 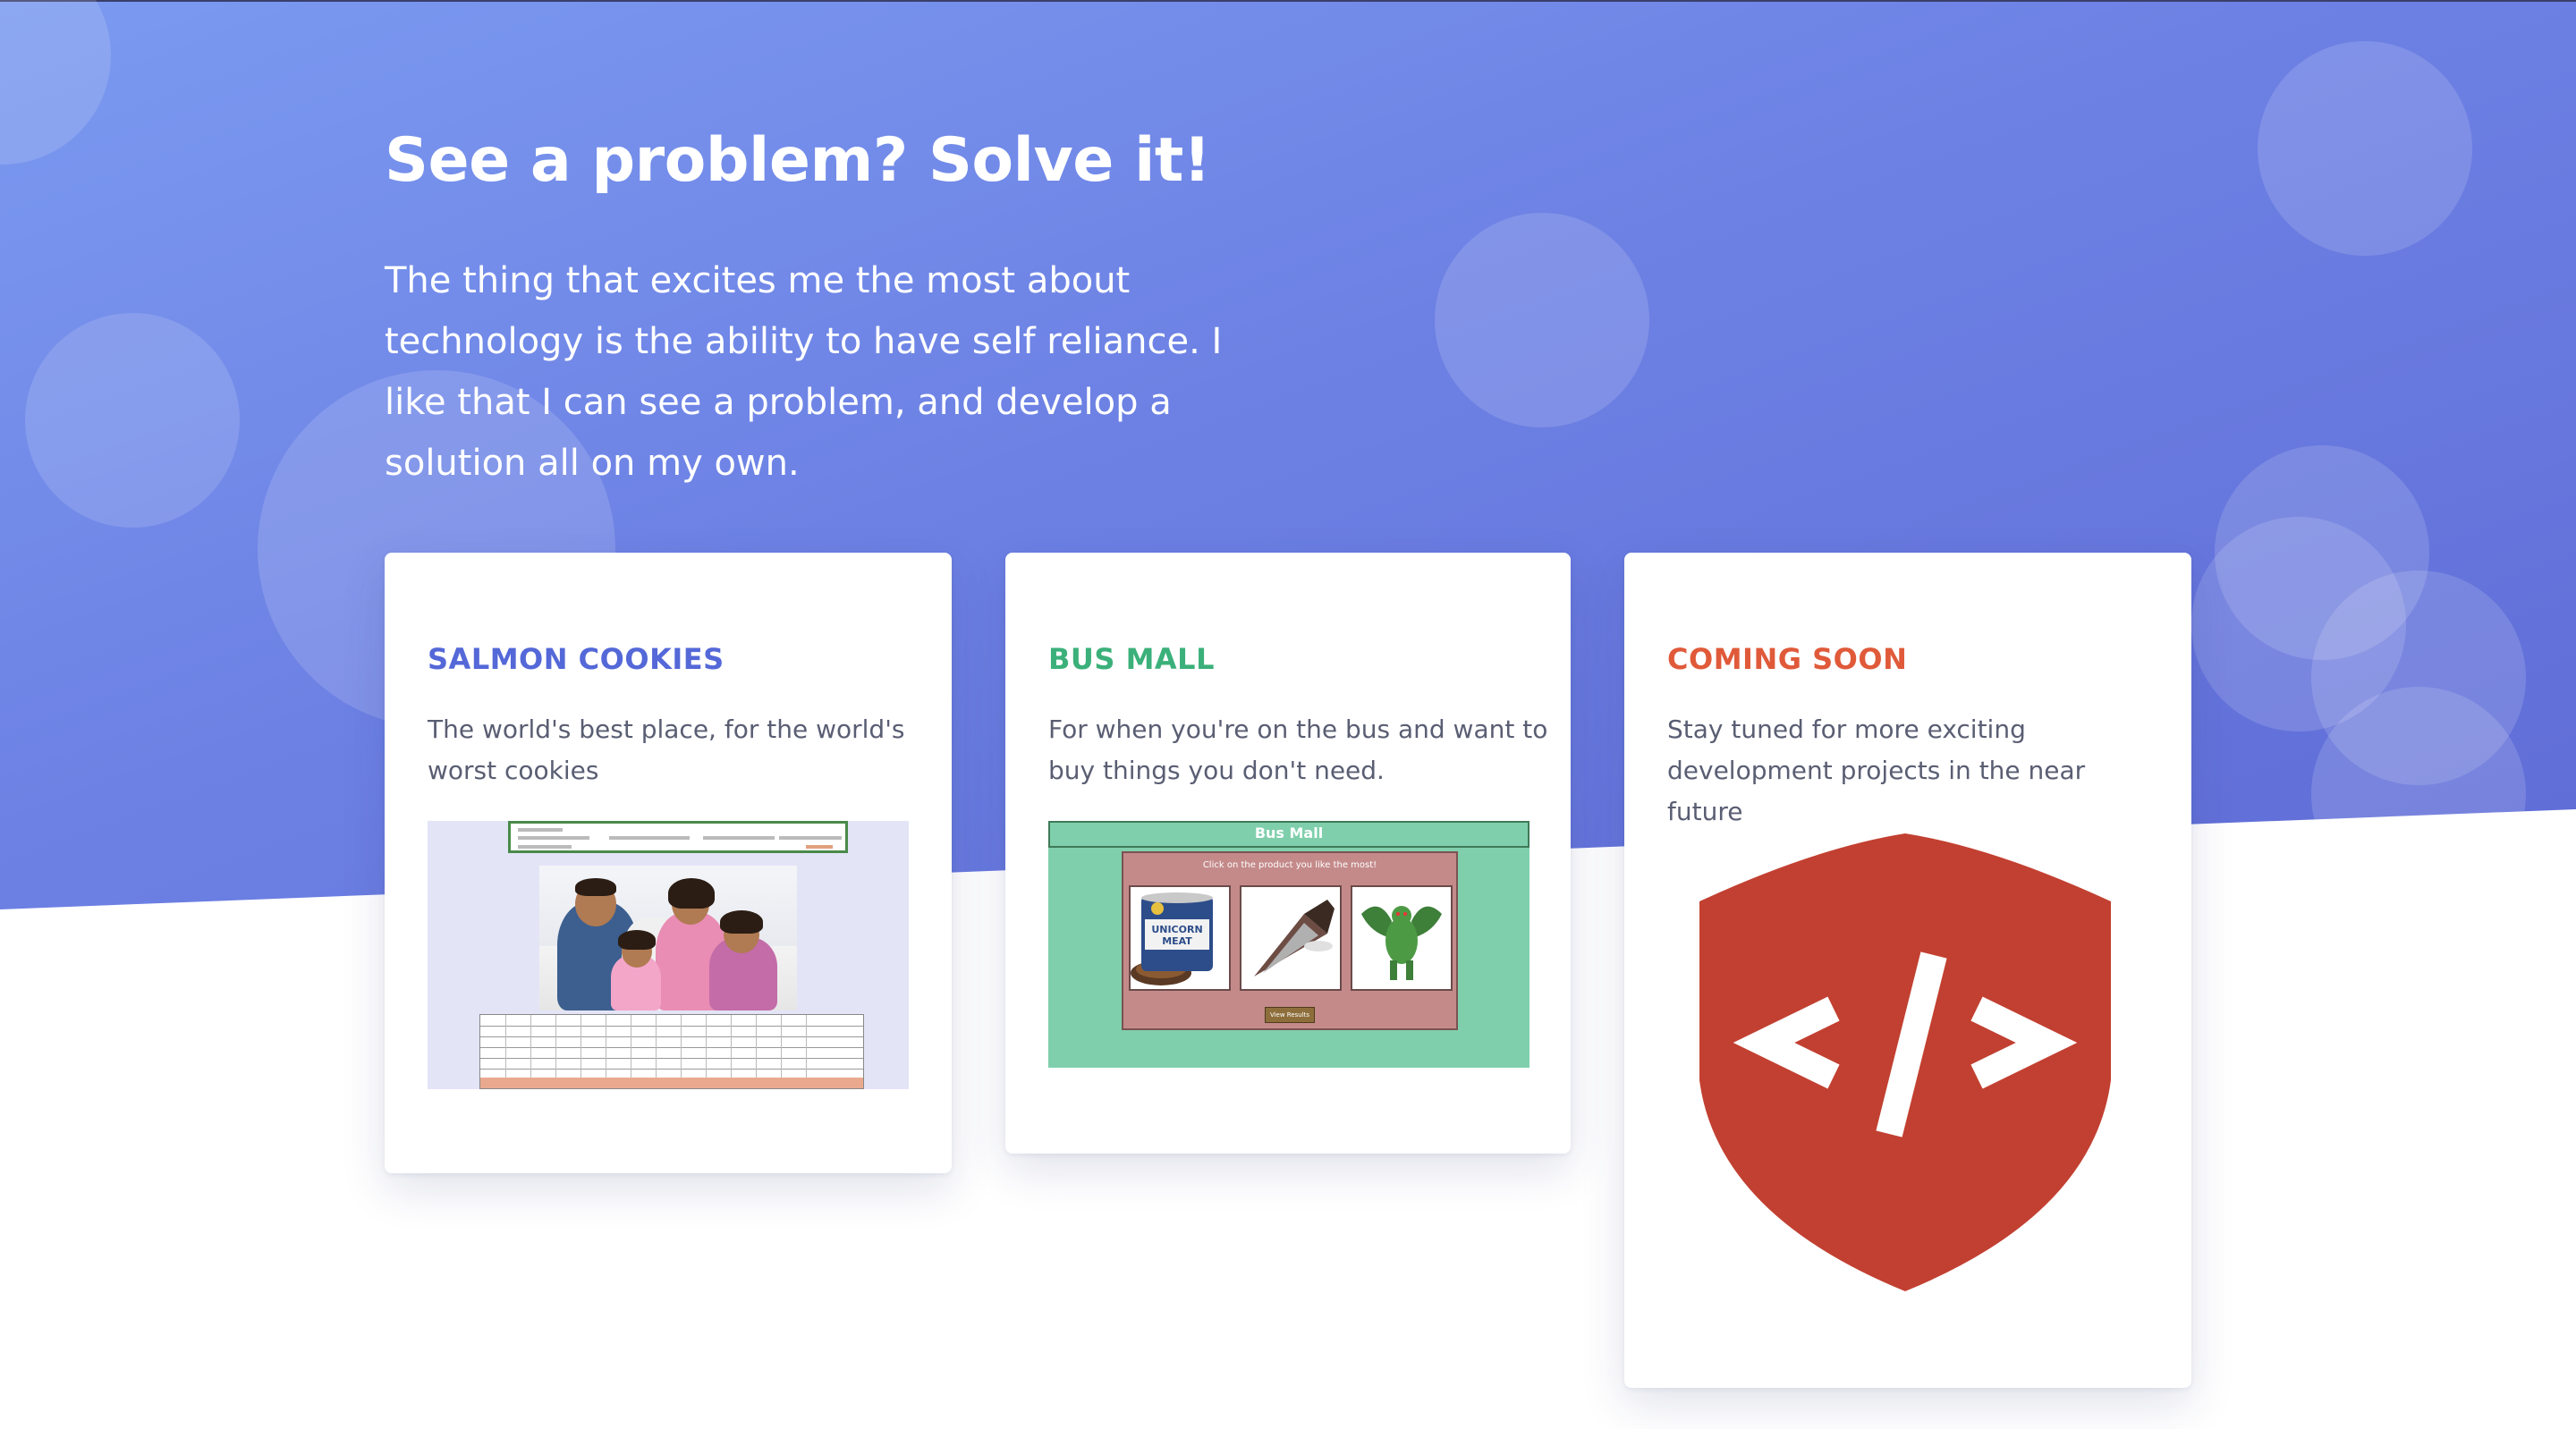 What do you see at coordinates (1289, 865) in the screenshot?
I see `voting-instruction: Click on the product you like the most!` at bounding box center [1289, 865].